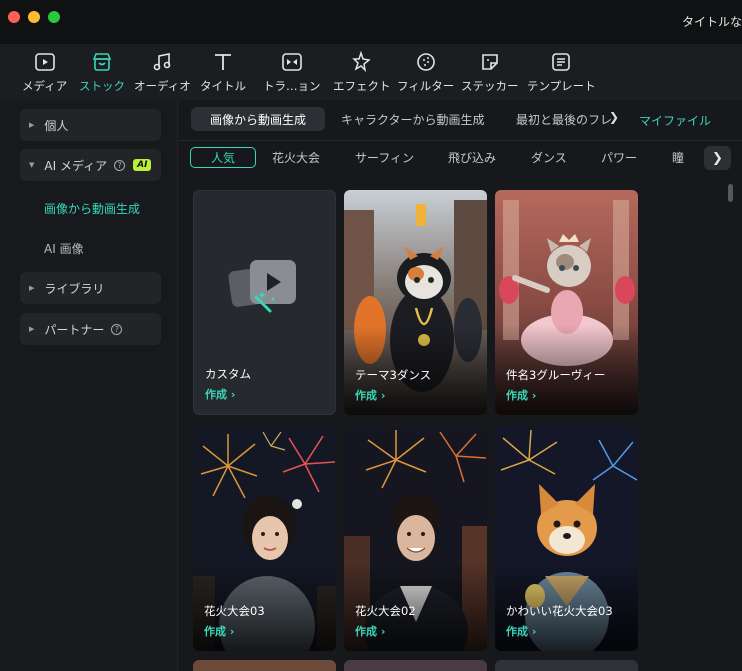  I want to click on card-title: かわいい花火大会03, so click(559, 611).